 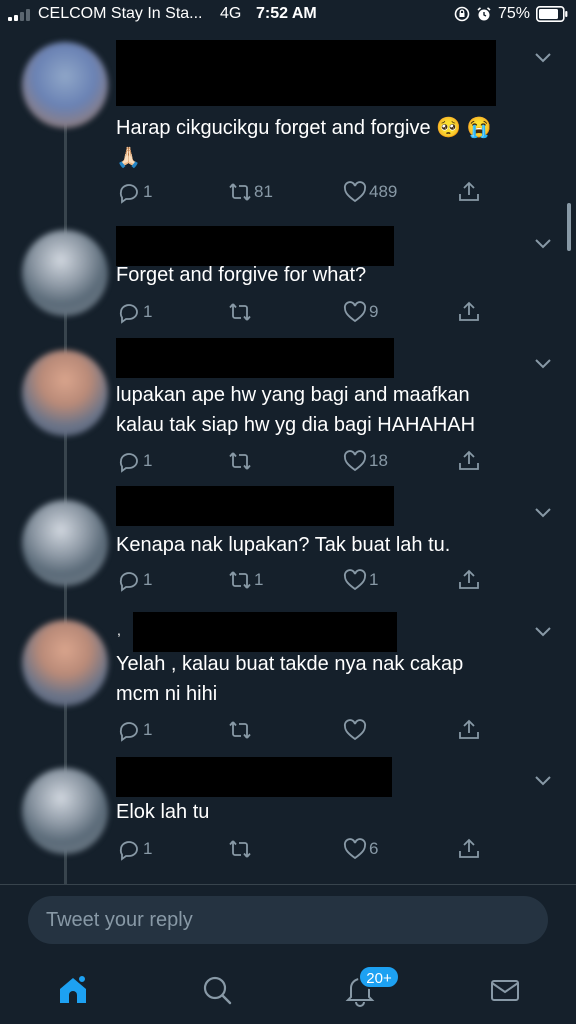 I want to click on like-button: 1, so click(x=360, y=580).